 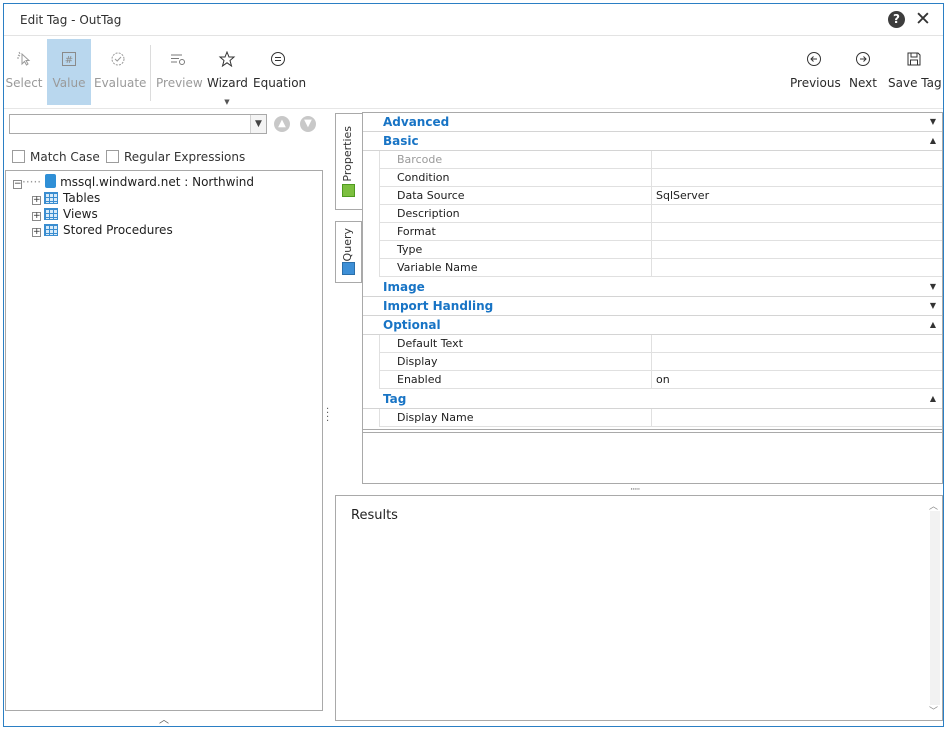 What do you see at coordinates (915, 72) in the screenshot?
I see `save-tag-button: Save Tag` at bounding box center [915, 72].